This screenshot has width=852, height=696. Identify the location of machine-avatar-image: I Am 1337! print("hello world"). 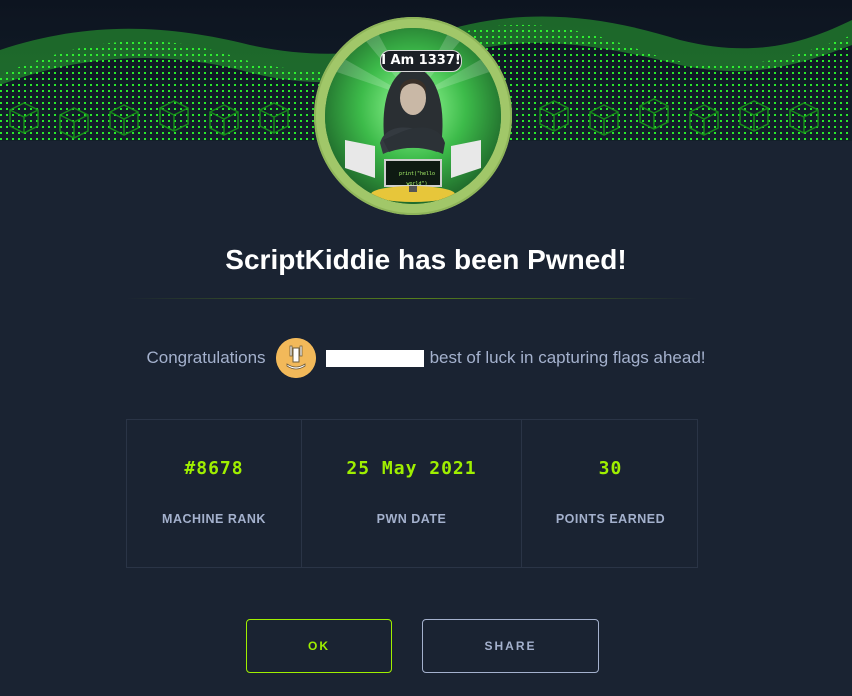
(413, 116).